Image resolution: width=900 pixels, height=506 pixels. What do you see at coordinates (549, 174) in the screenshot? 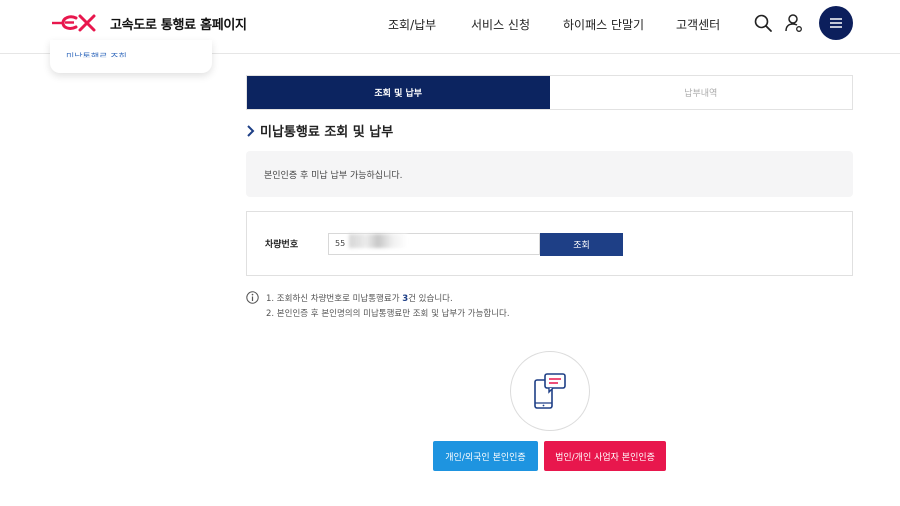
I see `info-box: 본인인증 후 미납 납부 가능하십니다.` at bounding box center [549, 174].